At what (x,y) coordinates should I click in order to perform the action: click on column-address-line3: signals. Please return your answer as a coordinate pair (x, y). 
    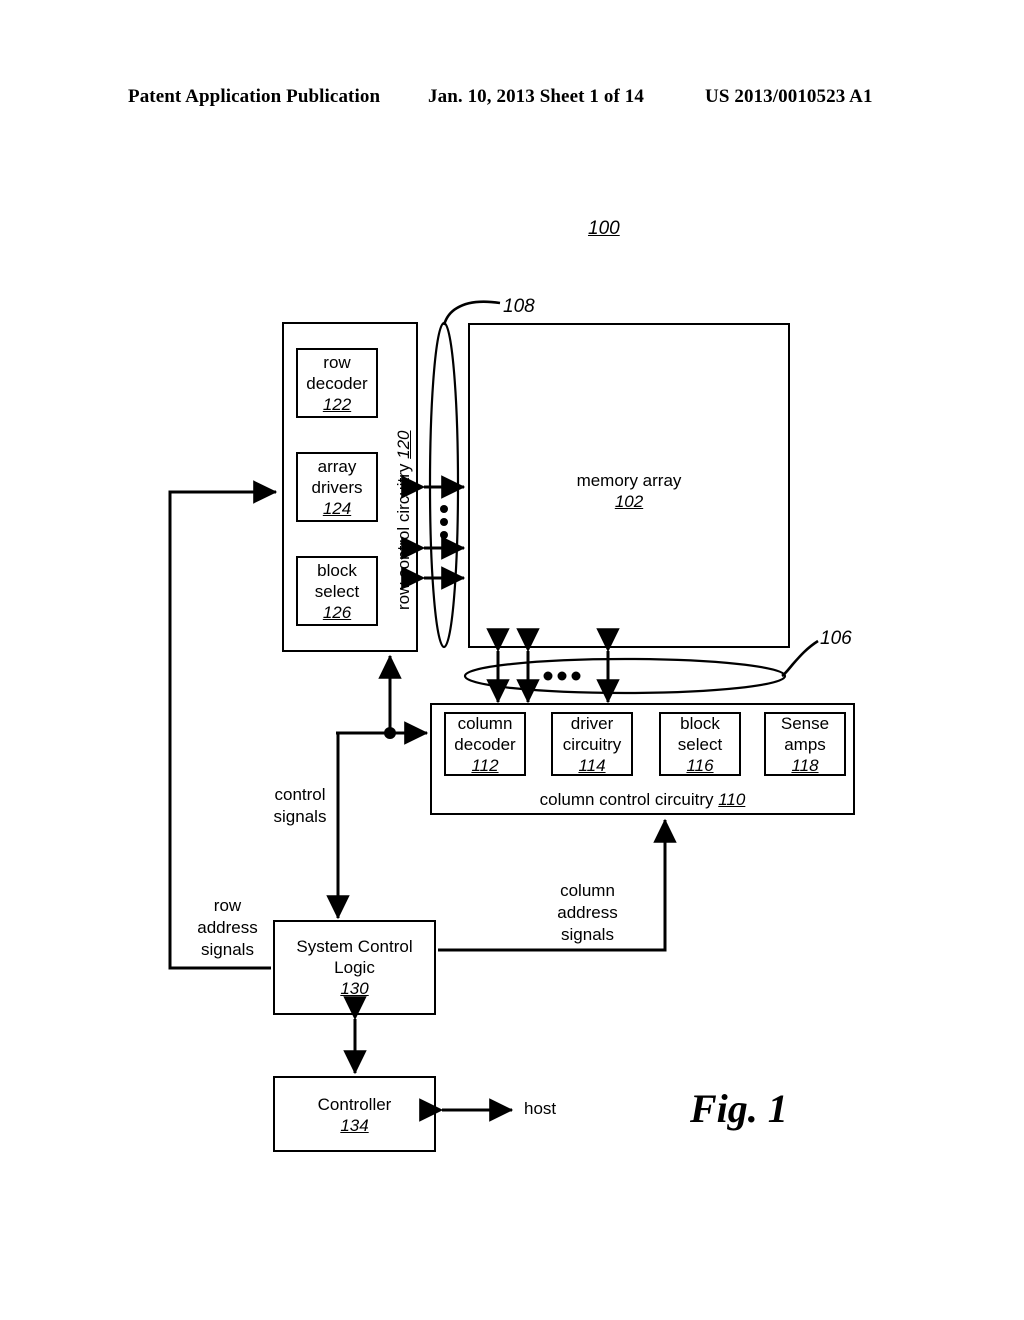
    Looking at the image, I should click on (587, 934).